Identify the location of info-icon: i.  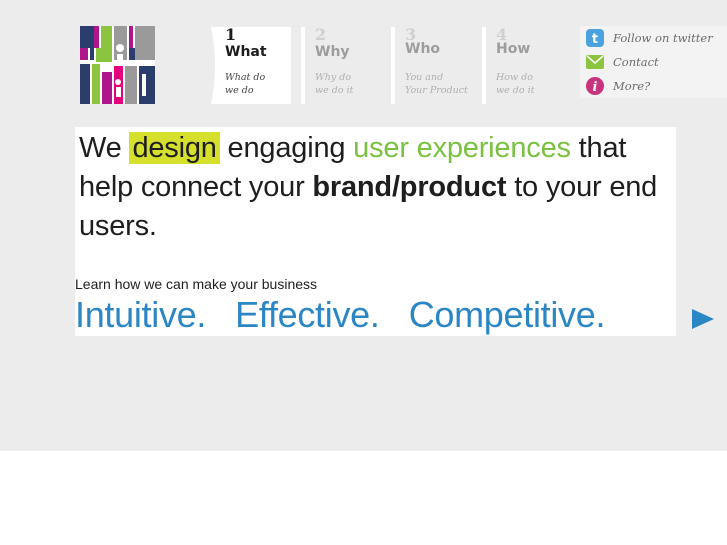
(595, 86).